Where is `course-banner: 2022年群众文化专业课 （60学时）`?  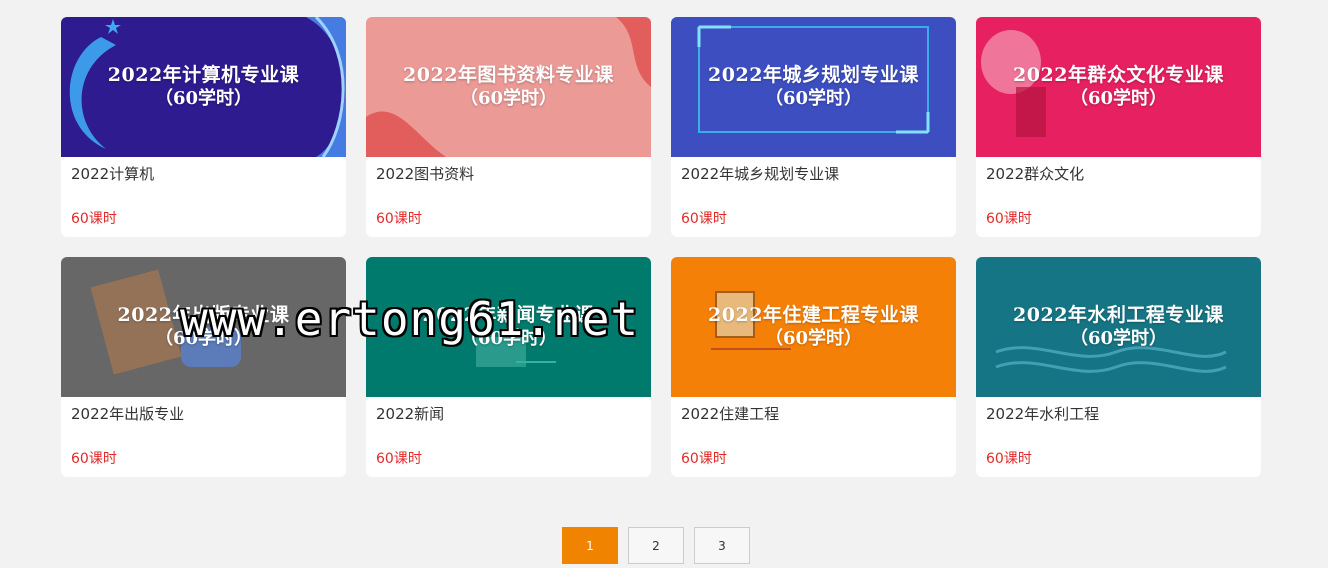 course-banner: 2022年群众文化专业课 （60学时） is located at coordinates (1118, 87).